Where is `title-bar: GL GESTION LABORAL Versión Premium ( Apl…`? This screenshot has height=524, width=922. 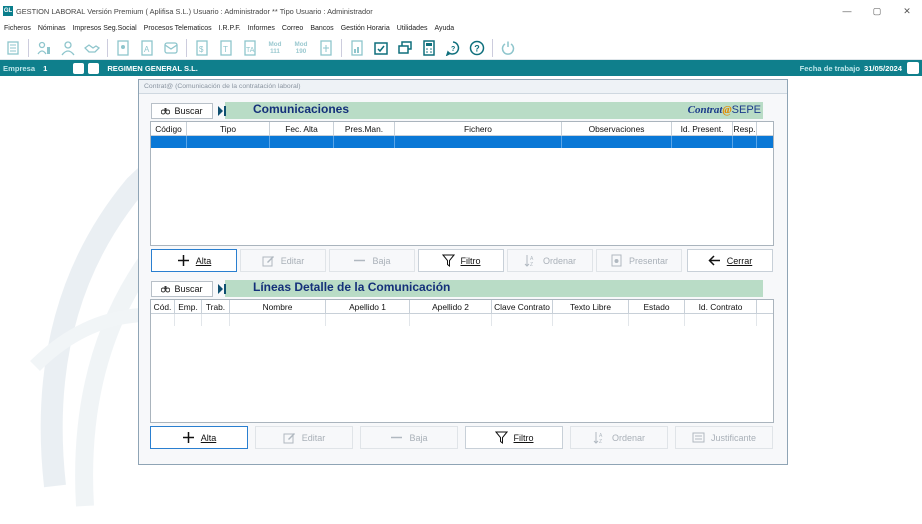 title-bar: GL GESTION LABORAL Versión Premium ( Apl… is located at coordinates (461, 11).